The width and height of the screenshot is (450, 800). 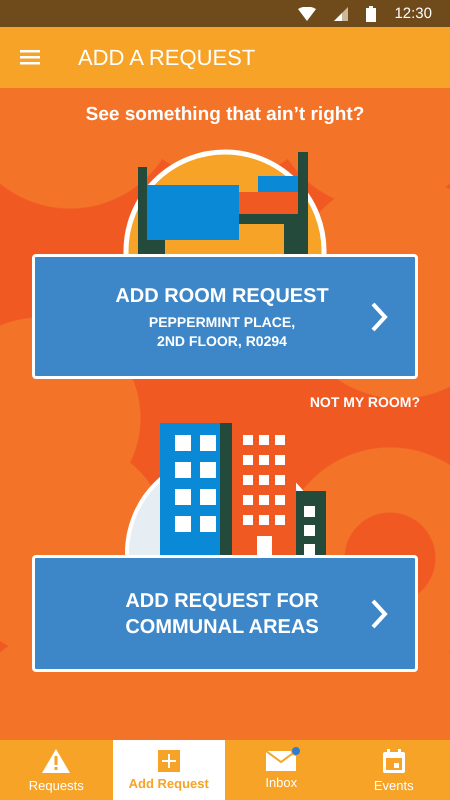 I want to click on button-title: ADD ROOM REQUEST, so click(x=222, y=296).